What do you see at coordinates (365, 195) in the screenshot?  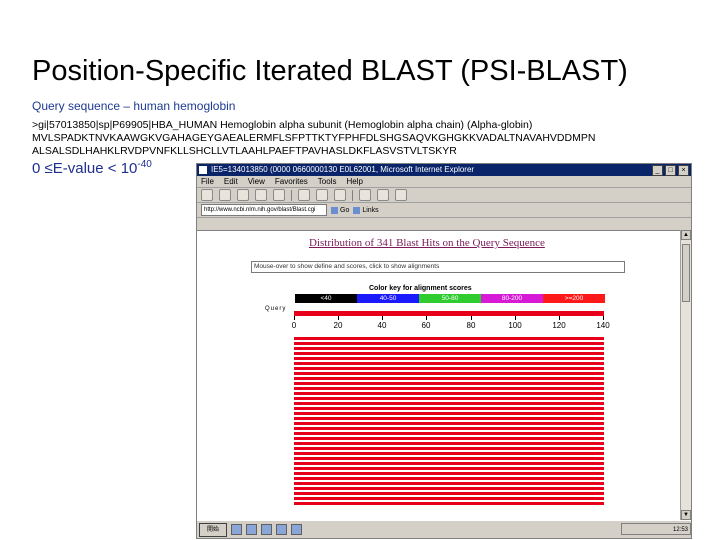 I see `mail-icon` at bounding box center [365, 195].